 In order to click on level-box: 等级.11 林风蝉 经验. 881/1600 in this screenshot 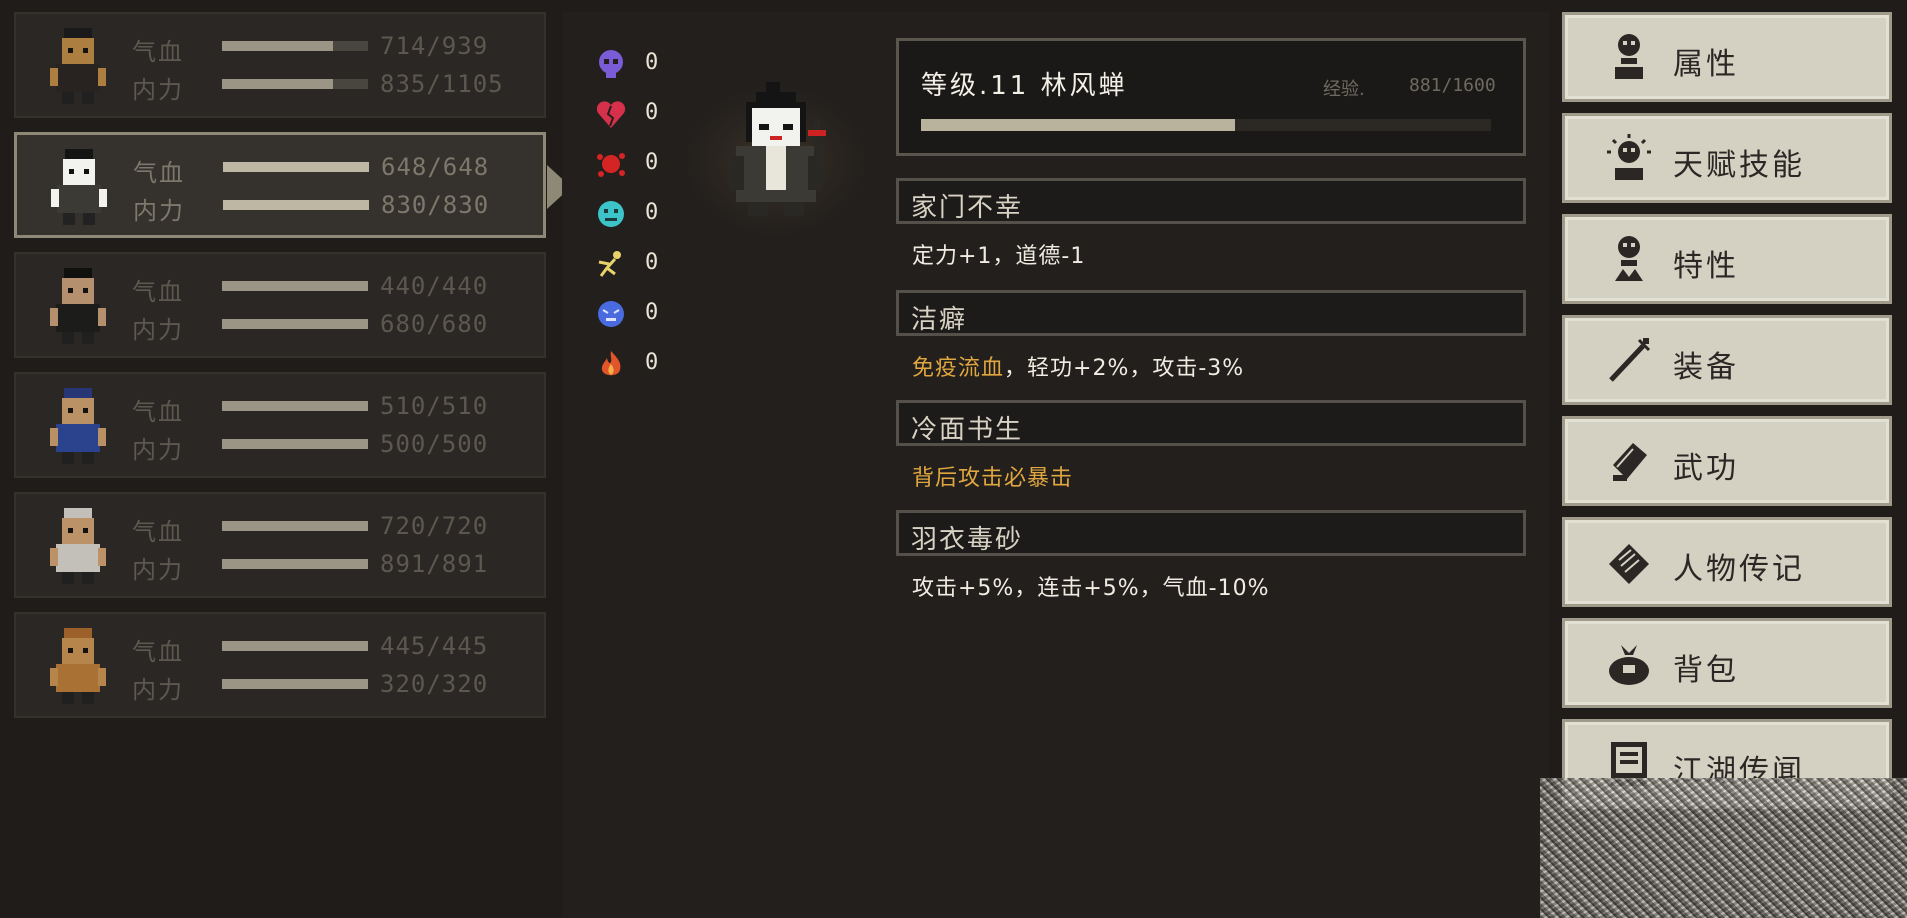, I will do `click(1211, 97)`.